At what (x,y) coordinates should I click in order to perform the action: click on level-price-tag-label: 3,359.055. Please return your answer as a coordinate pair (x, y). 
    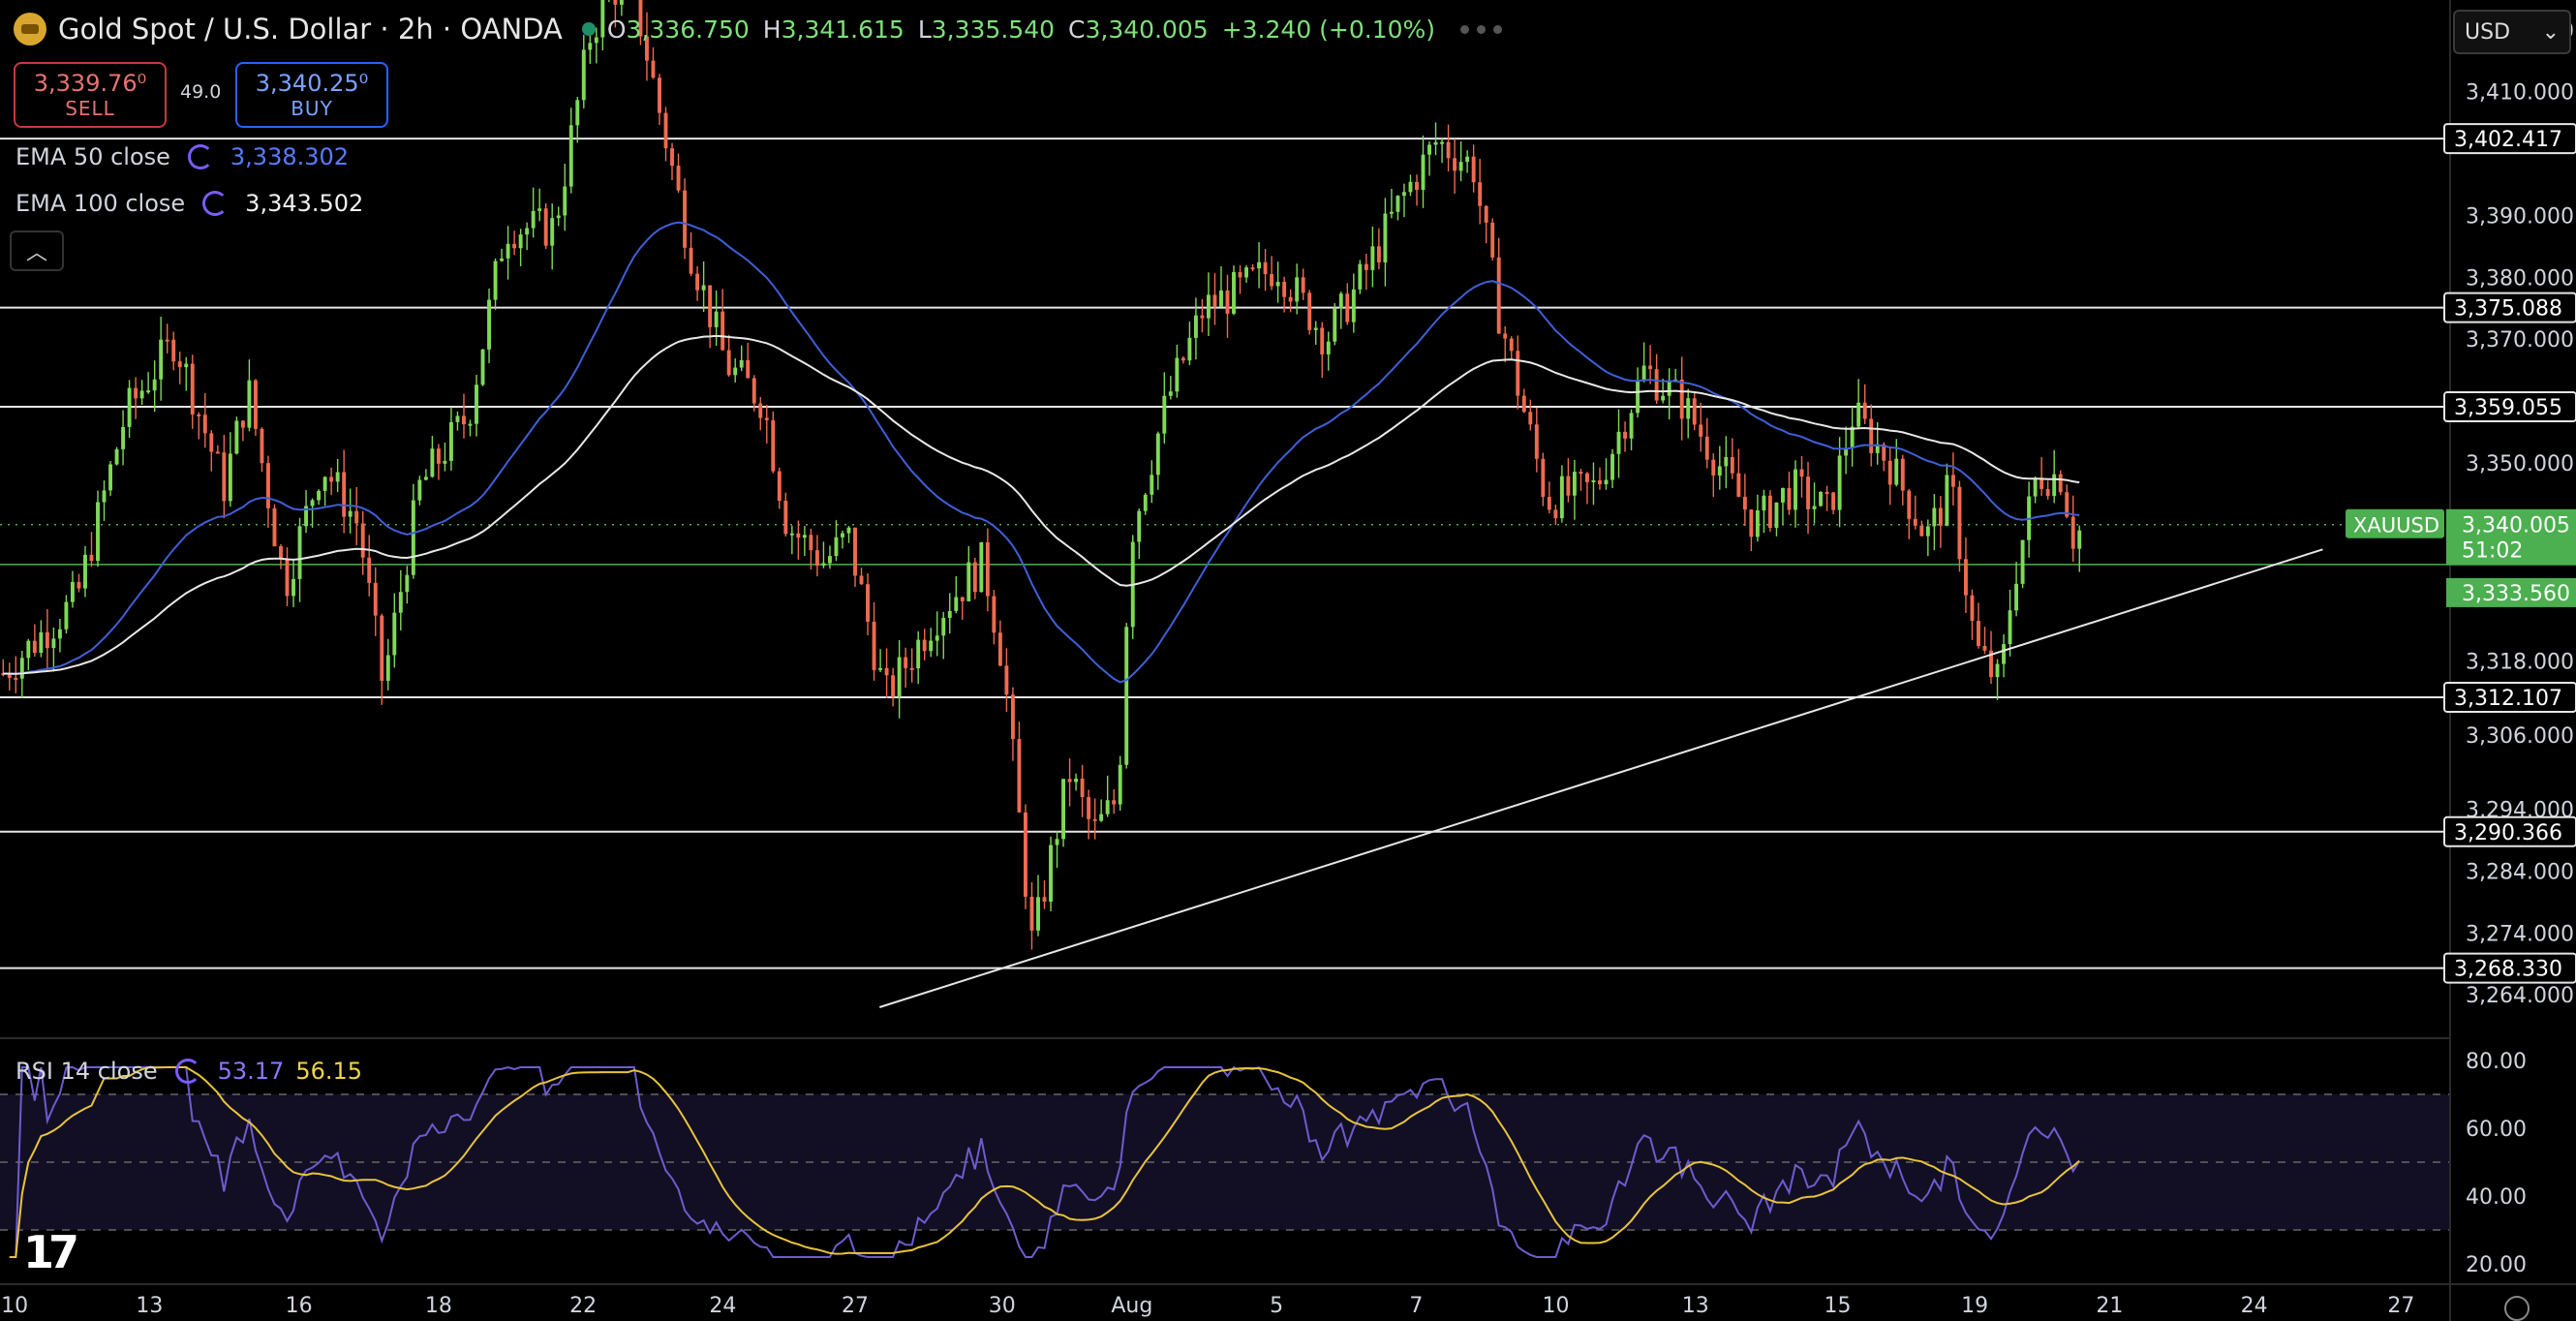
    Looking at the image, I should click on (2508, 408).